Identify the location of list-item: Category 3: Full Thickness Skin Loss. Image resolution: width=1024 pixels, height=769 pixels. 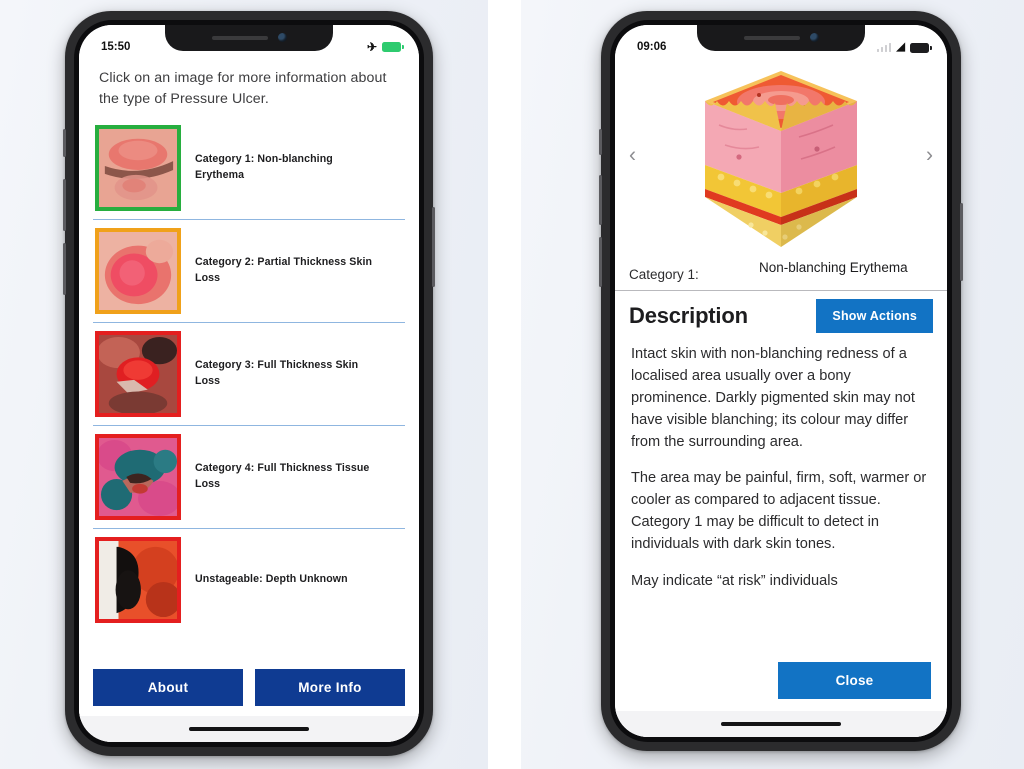
(249, 375).